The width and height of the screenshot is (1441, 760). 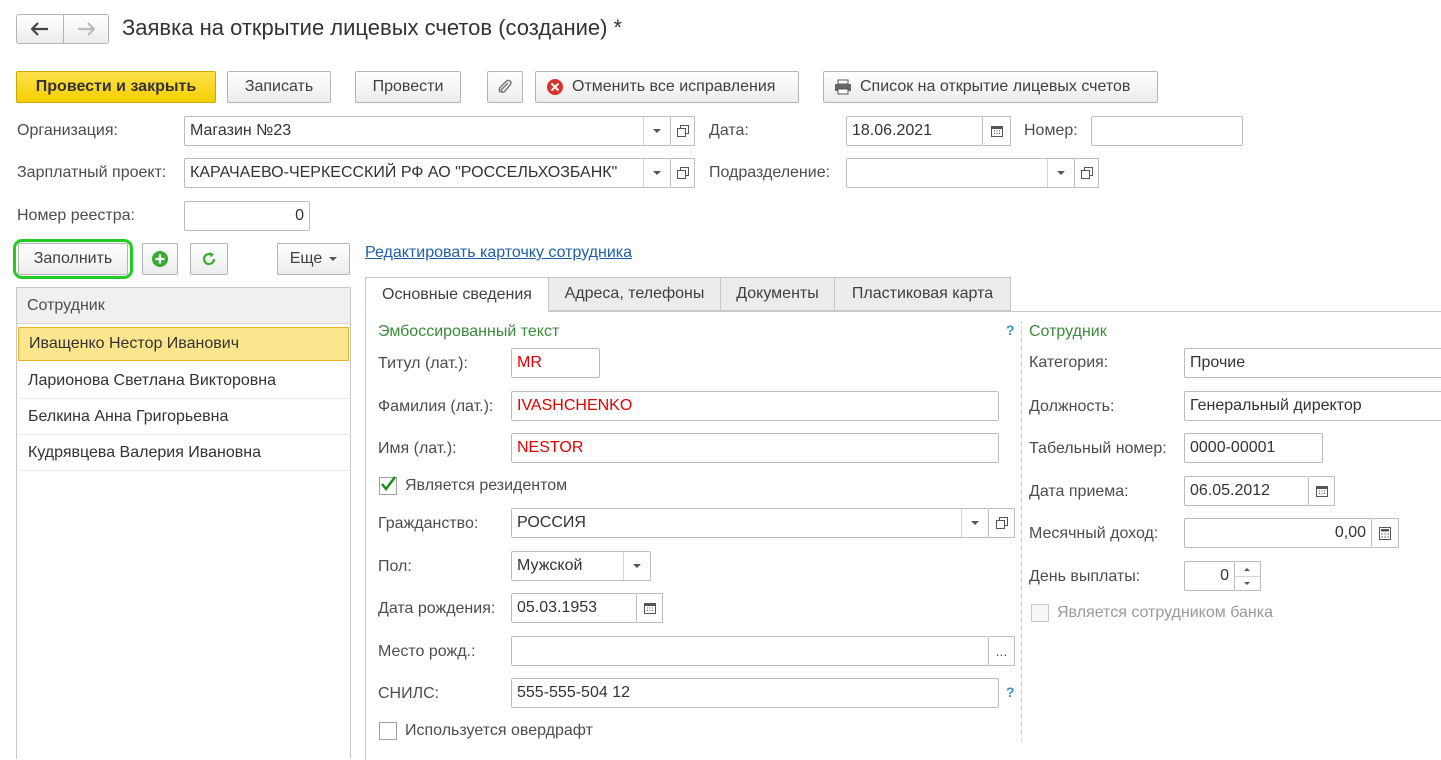 I want to click on chevron-up-icon, so click(x=1247, y=569).